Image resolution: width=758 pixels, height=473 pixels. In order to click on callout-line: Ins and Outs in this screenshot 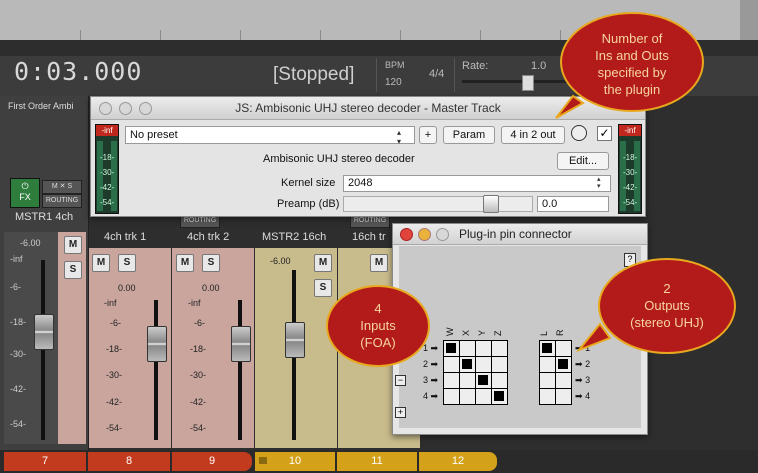, I will do `click(632, 55)`.